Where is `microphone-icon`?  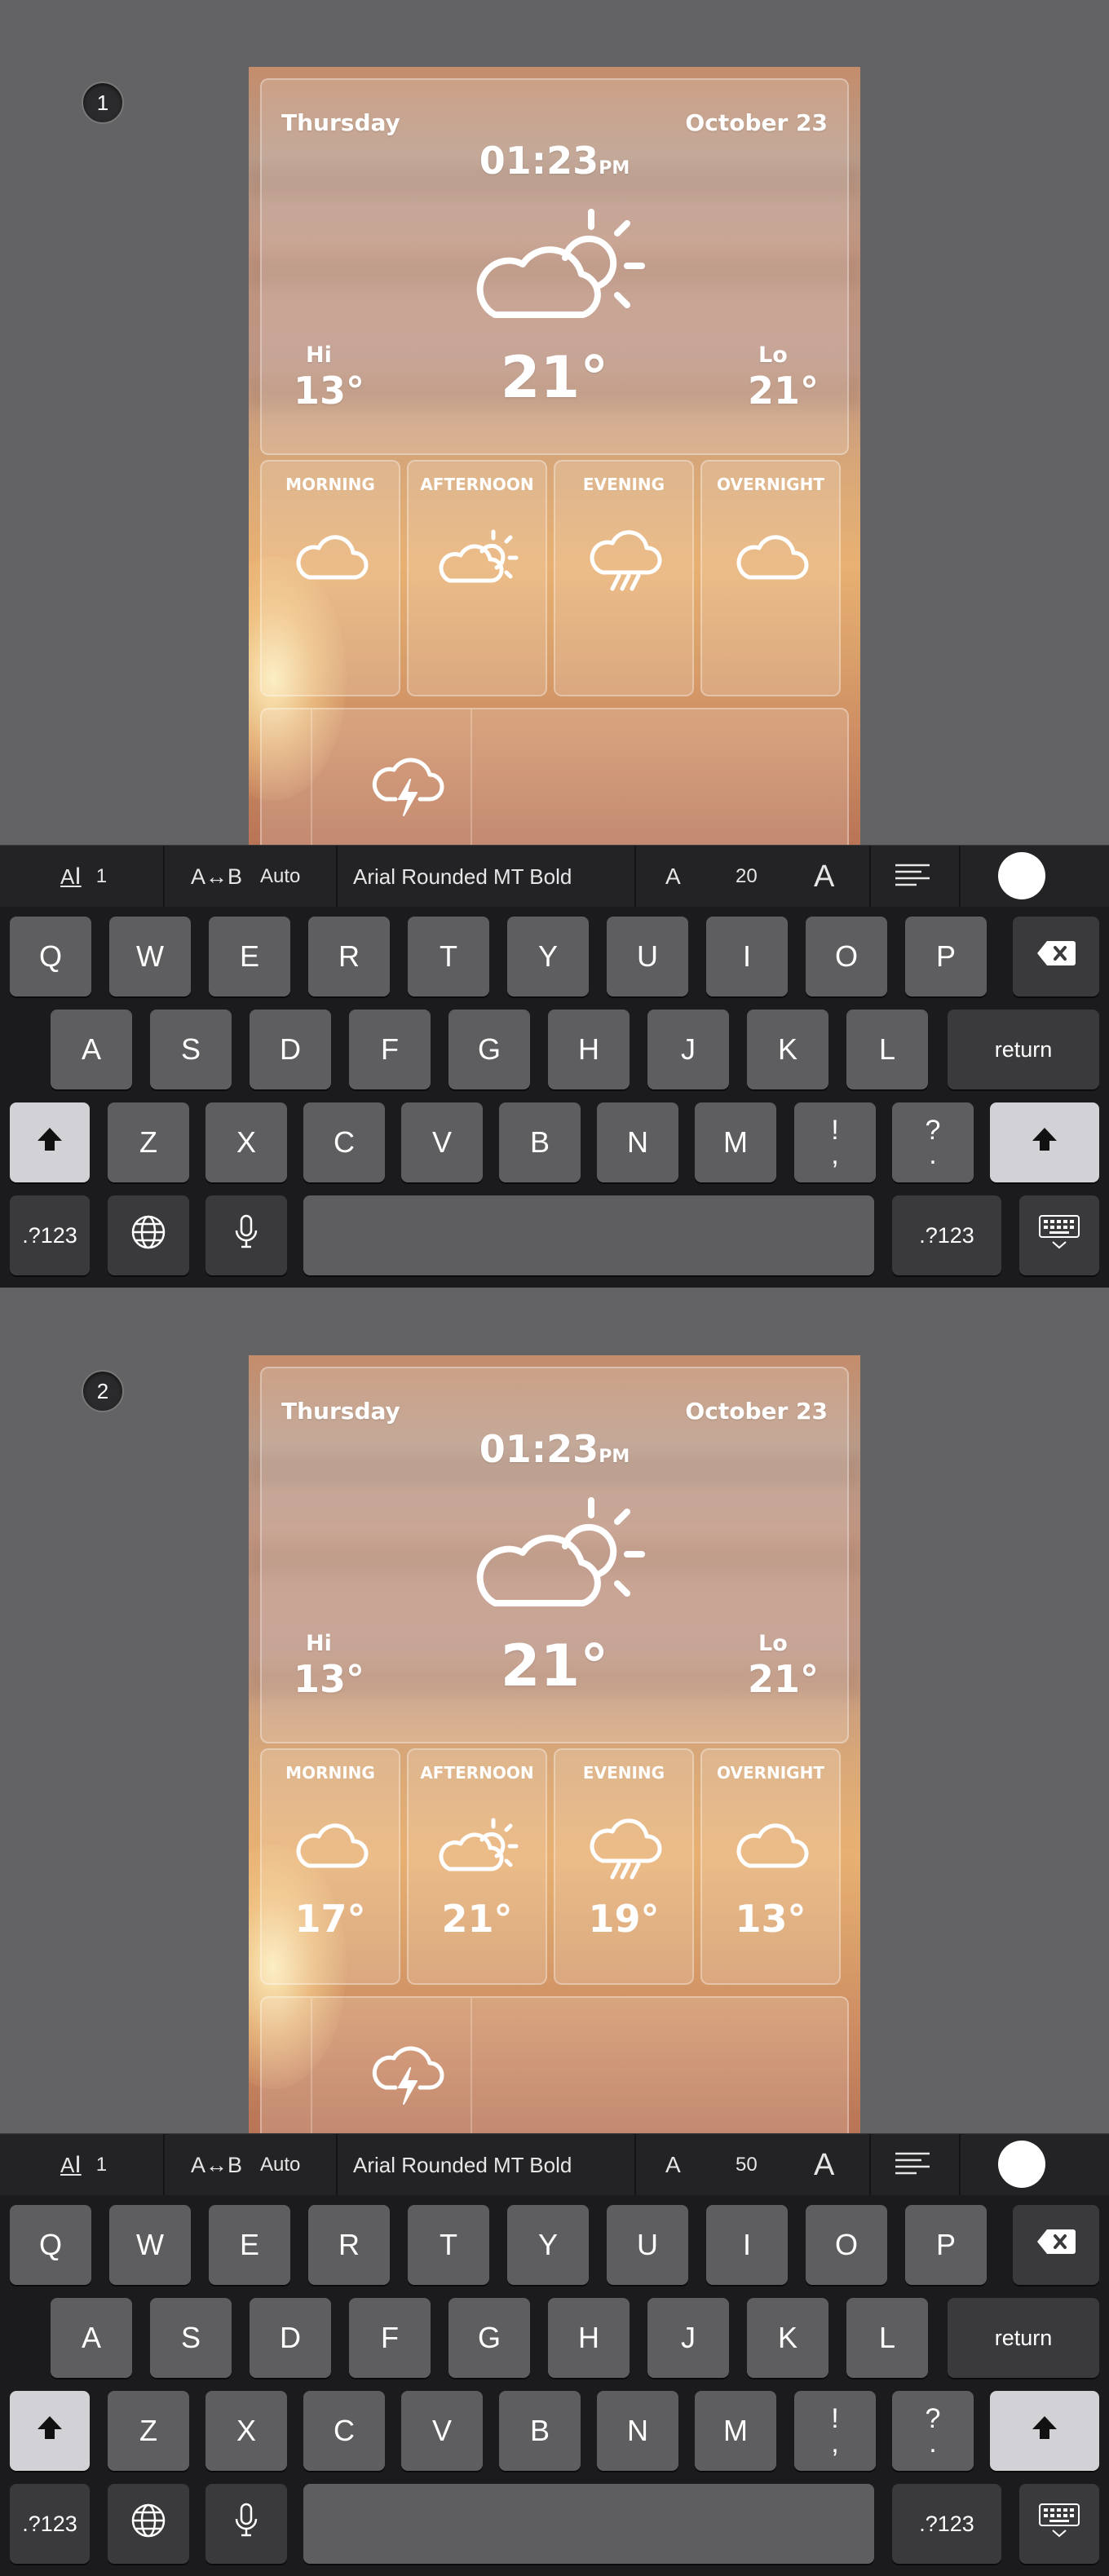
microphone-icon is located at coordinates (246, 2524).